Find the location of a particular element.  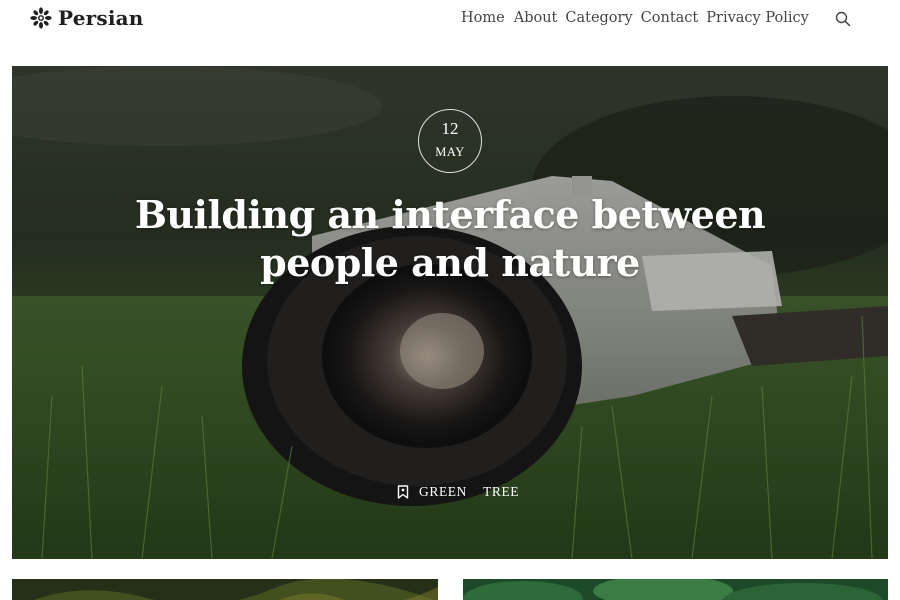

nav-item-about: About is located at coordinates (536, 18).